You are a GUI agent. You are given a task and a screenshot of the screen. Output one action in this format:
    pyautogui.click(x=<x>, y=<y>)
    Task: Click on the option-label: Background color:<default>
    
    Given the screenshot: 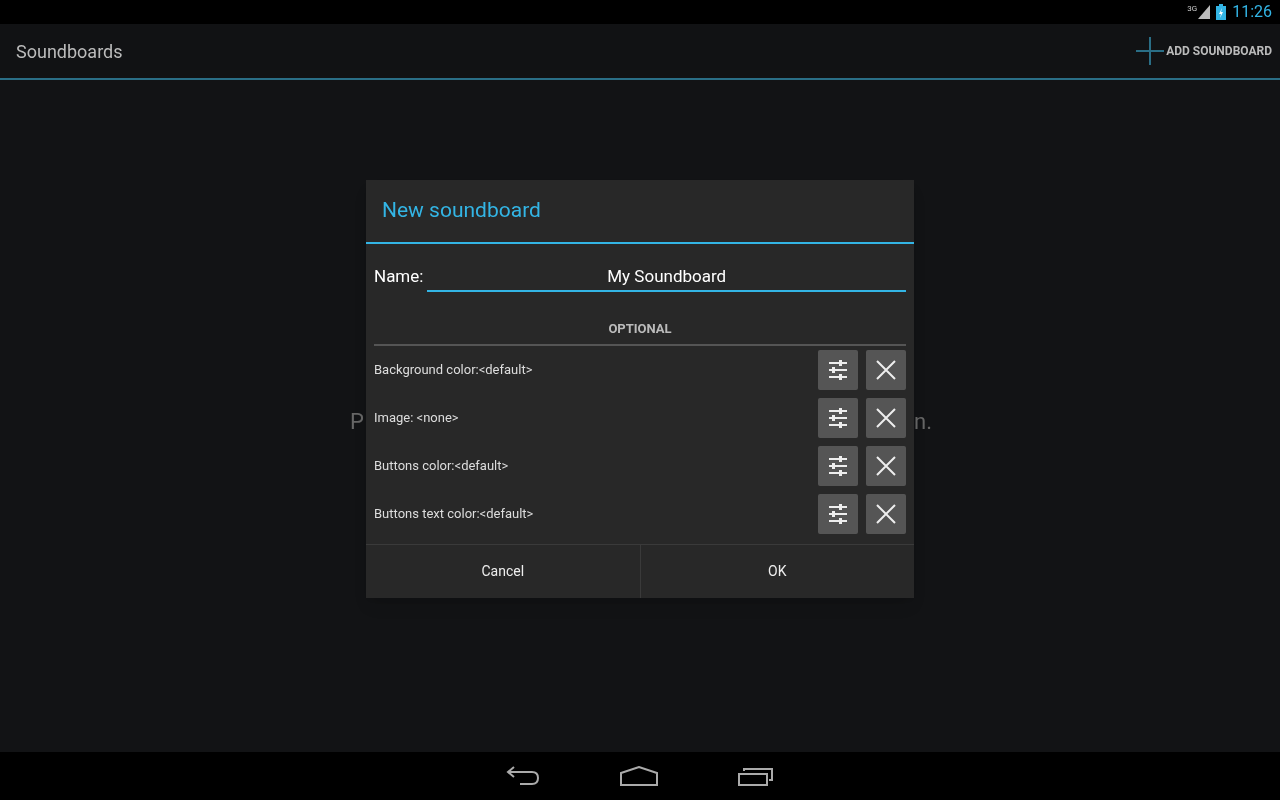 What is the action you would take?
    pyautogui.click(x=453, y=370)
    